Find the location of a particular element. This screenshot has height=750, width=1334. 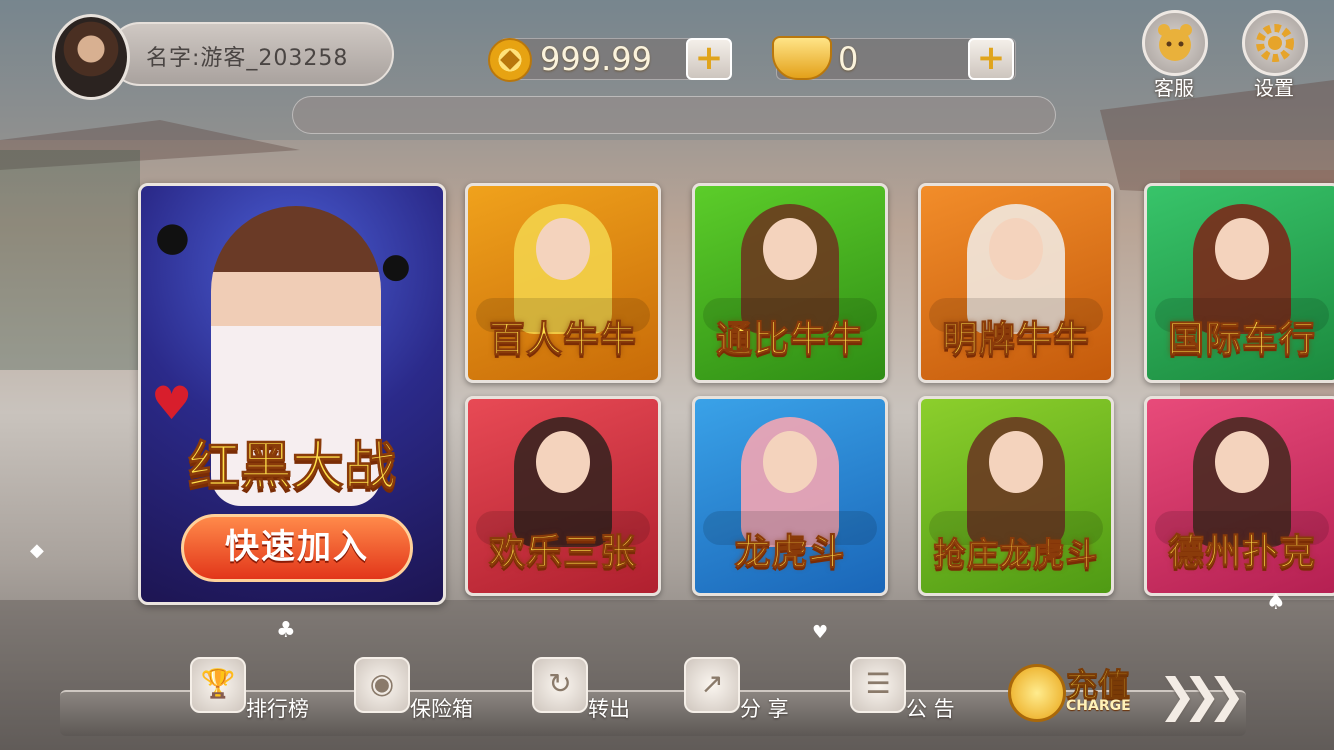

safe-icon: ◉ is located at coordinates (382, 685).